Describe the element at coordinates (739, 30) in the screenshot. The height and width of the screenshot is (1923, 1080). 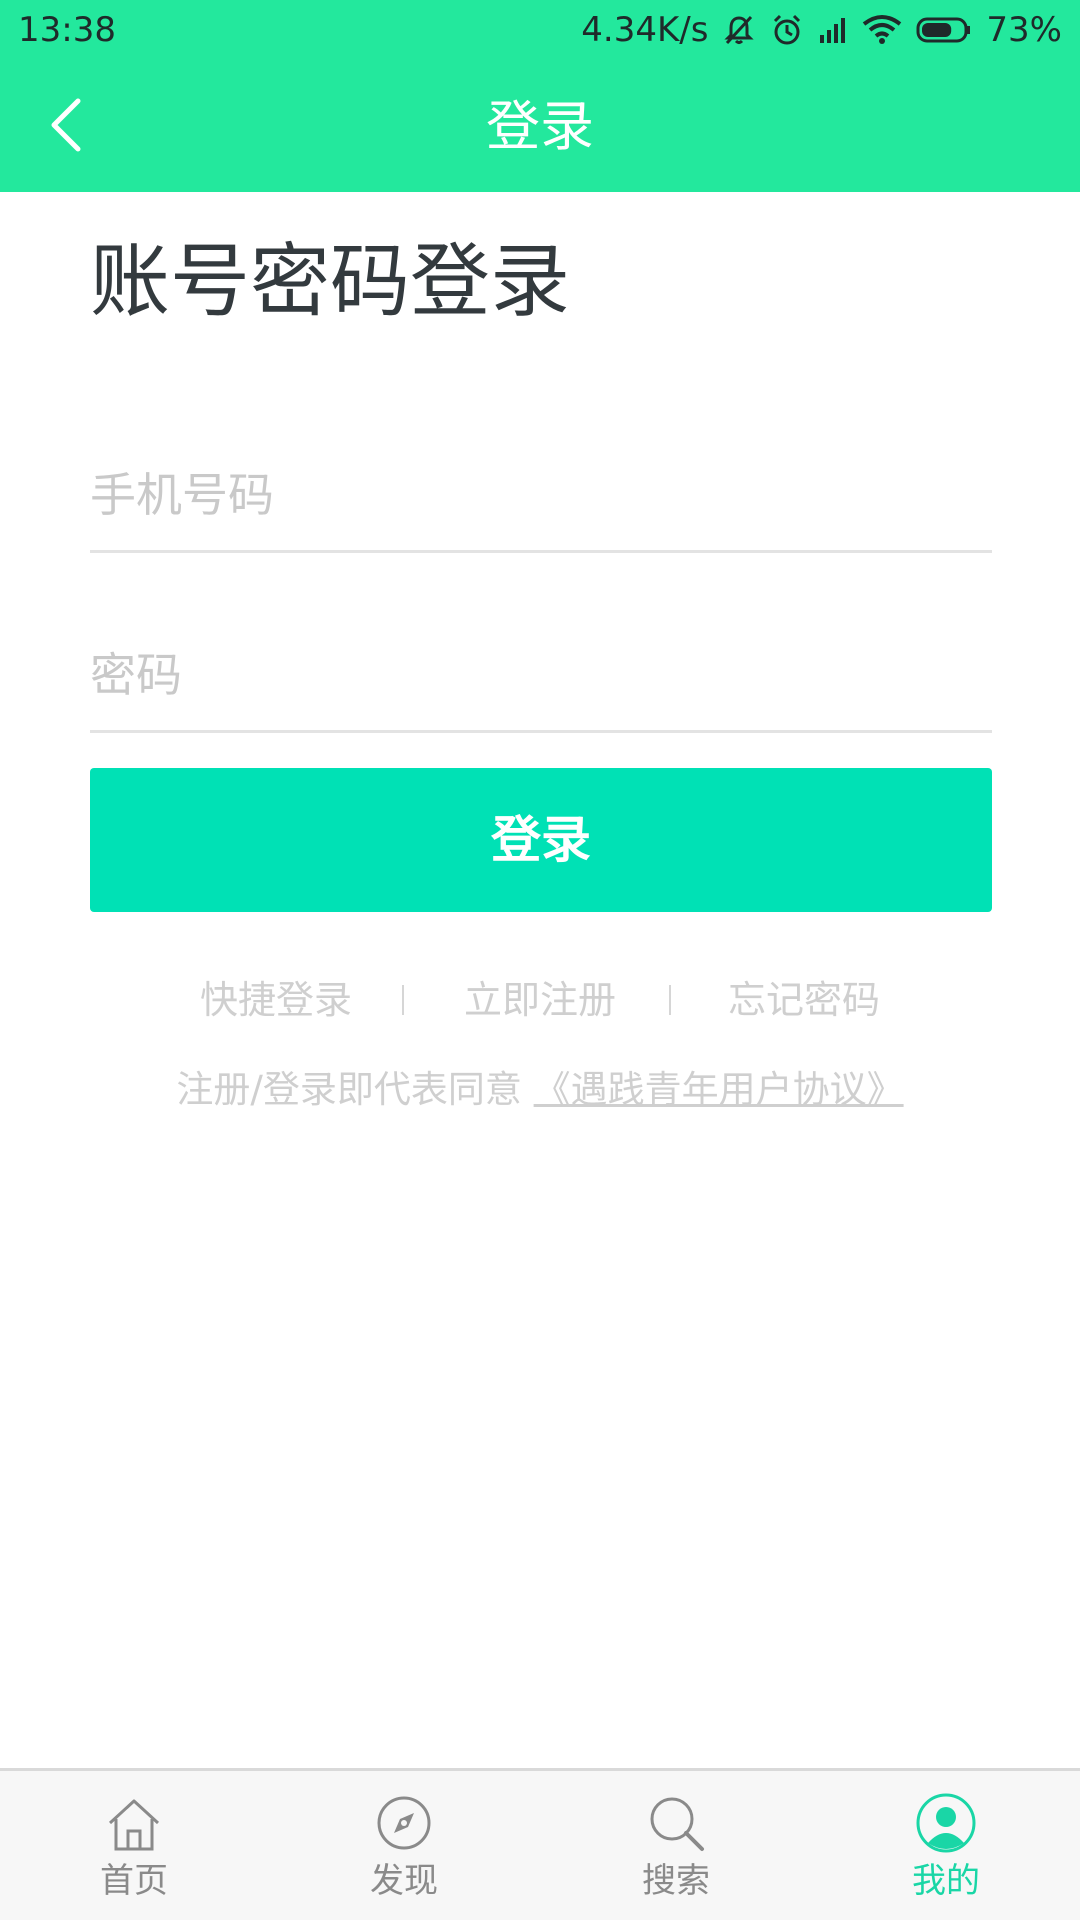
I see `mute-icon` at that location.